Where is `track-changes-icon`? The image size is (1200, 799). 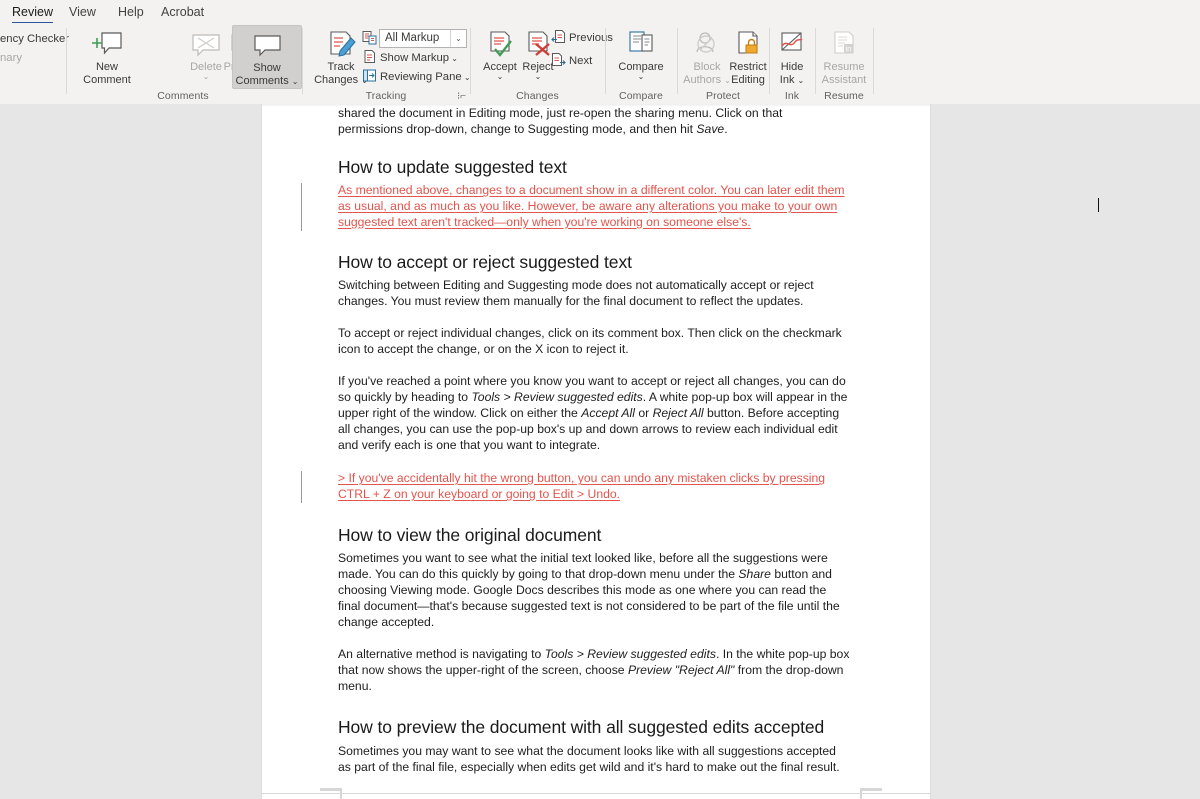
track-changes-icon is located at coordinates (341, 44).